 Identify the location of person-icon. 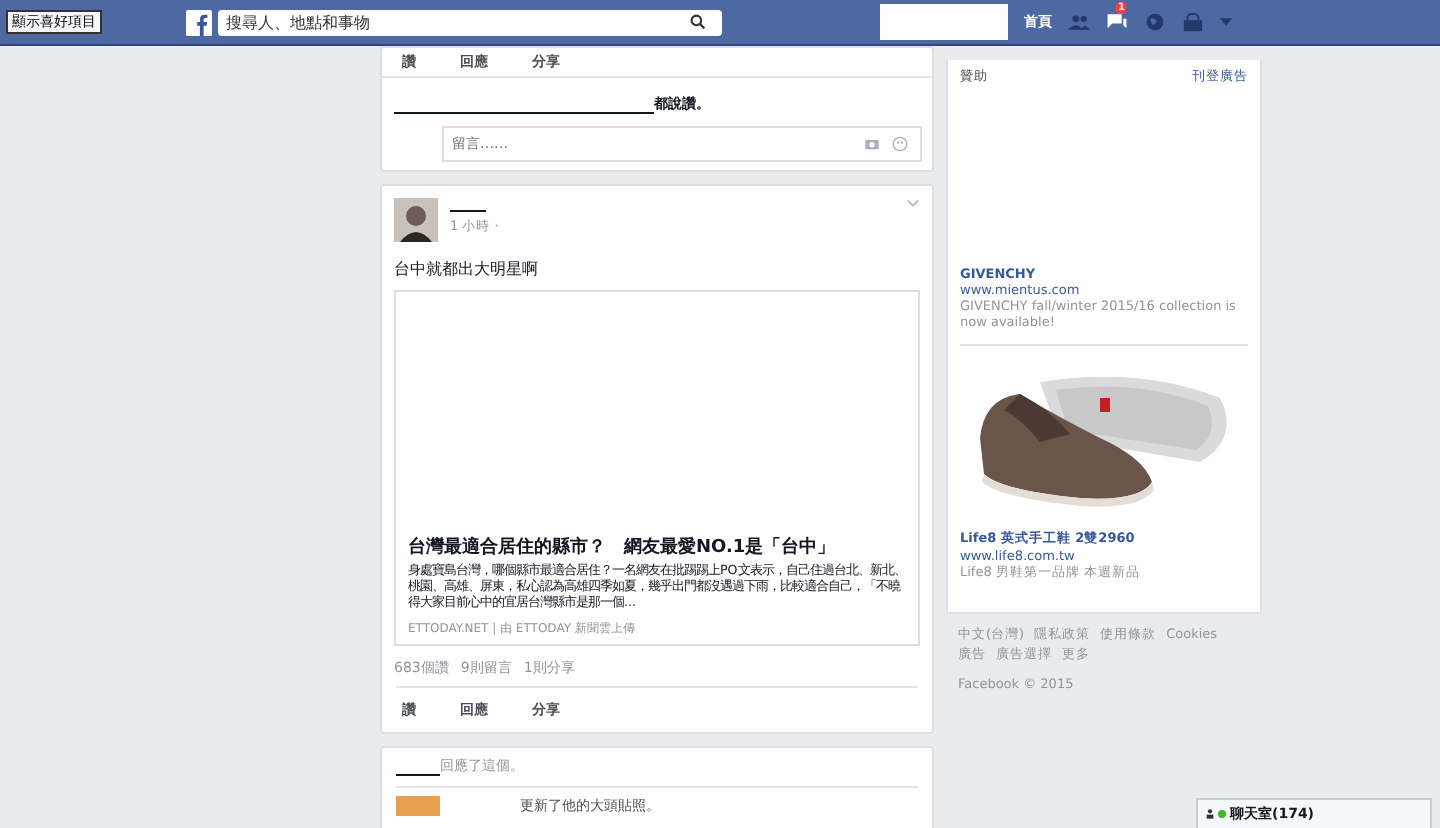
(1210, 814).